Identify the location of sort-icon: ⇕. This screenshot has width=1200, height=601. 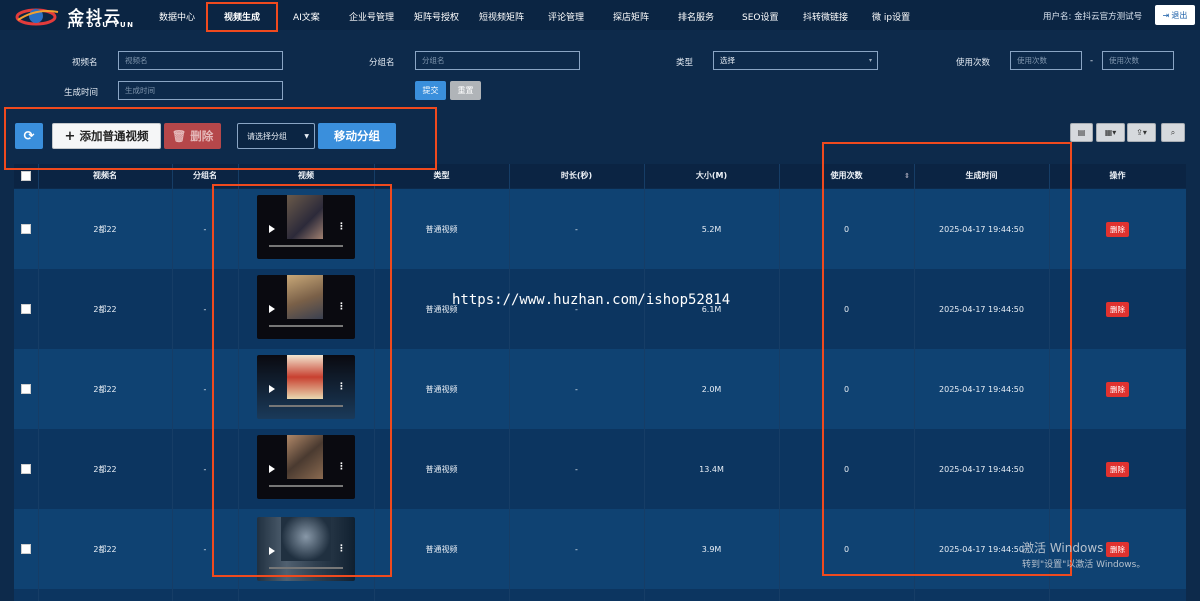
(907, 176).